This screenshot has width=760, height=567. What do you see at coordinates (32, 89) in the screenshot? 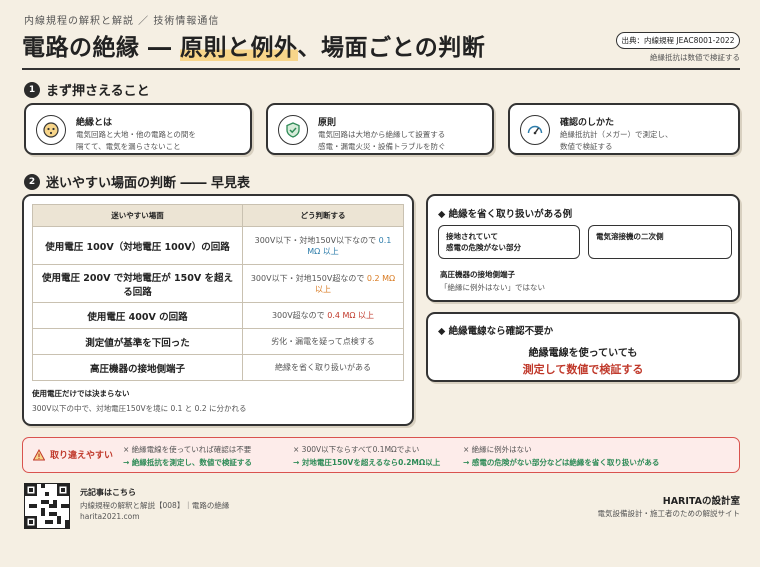
I see `section1-number: 1` at bounding box center [32, 89].